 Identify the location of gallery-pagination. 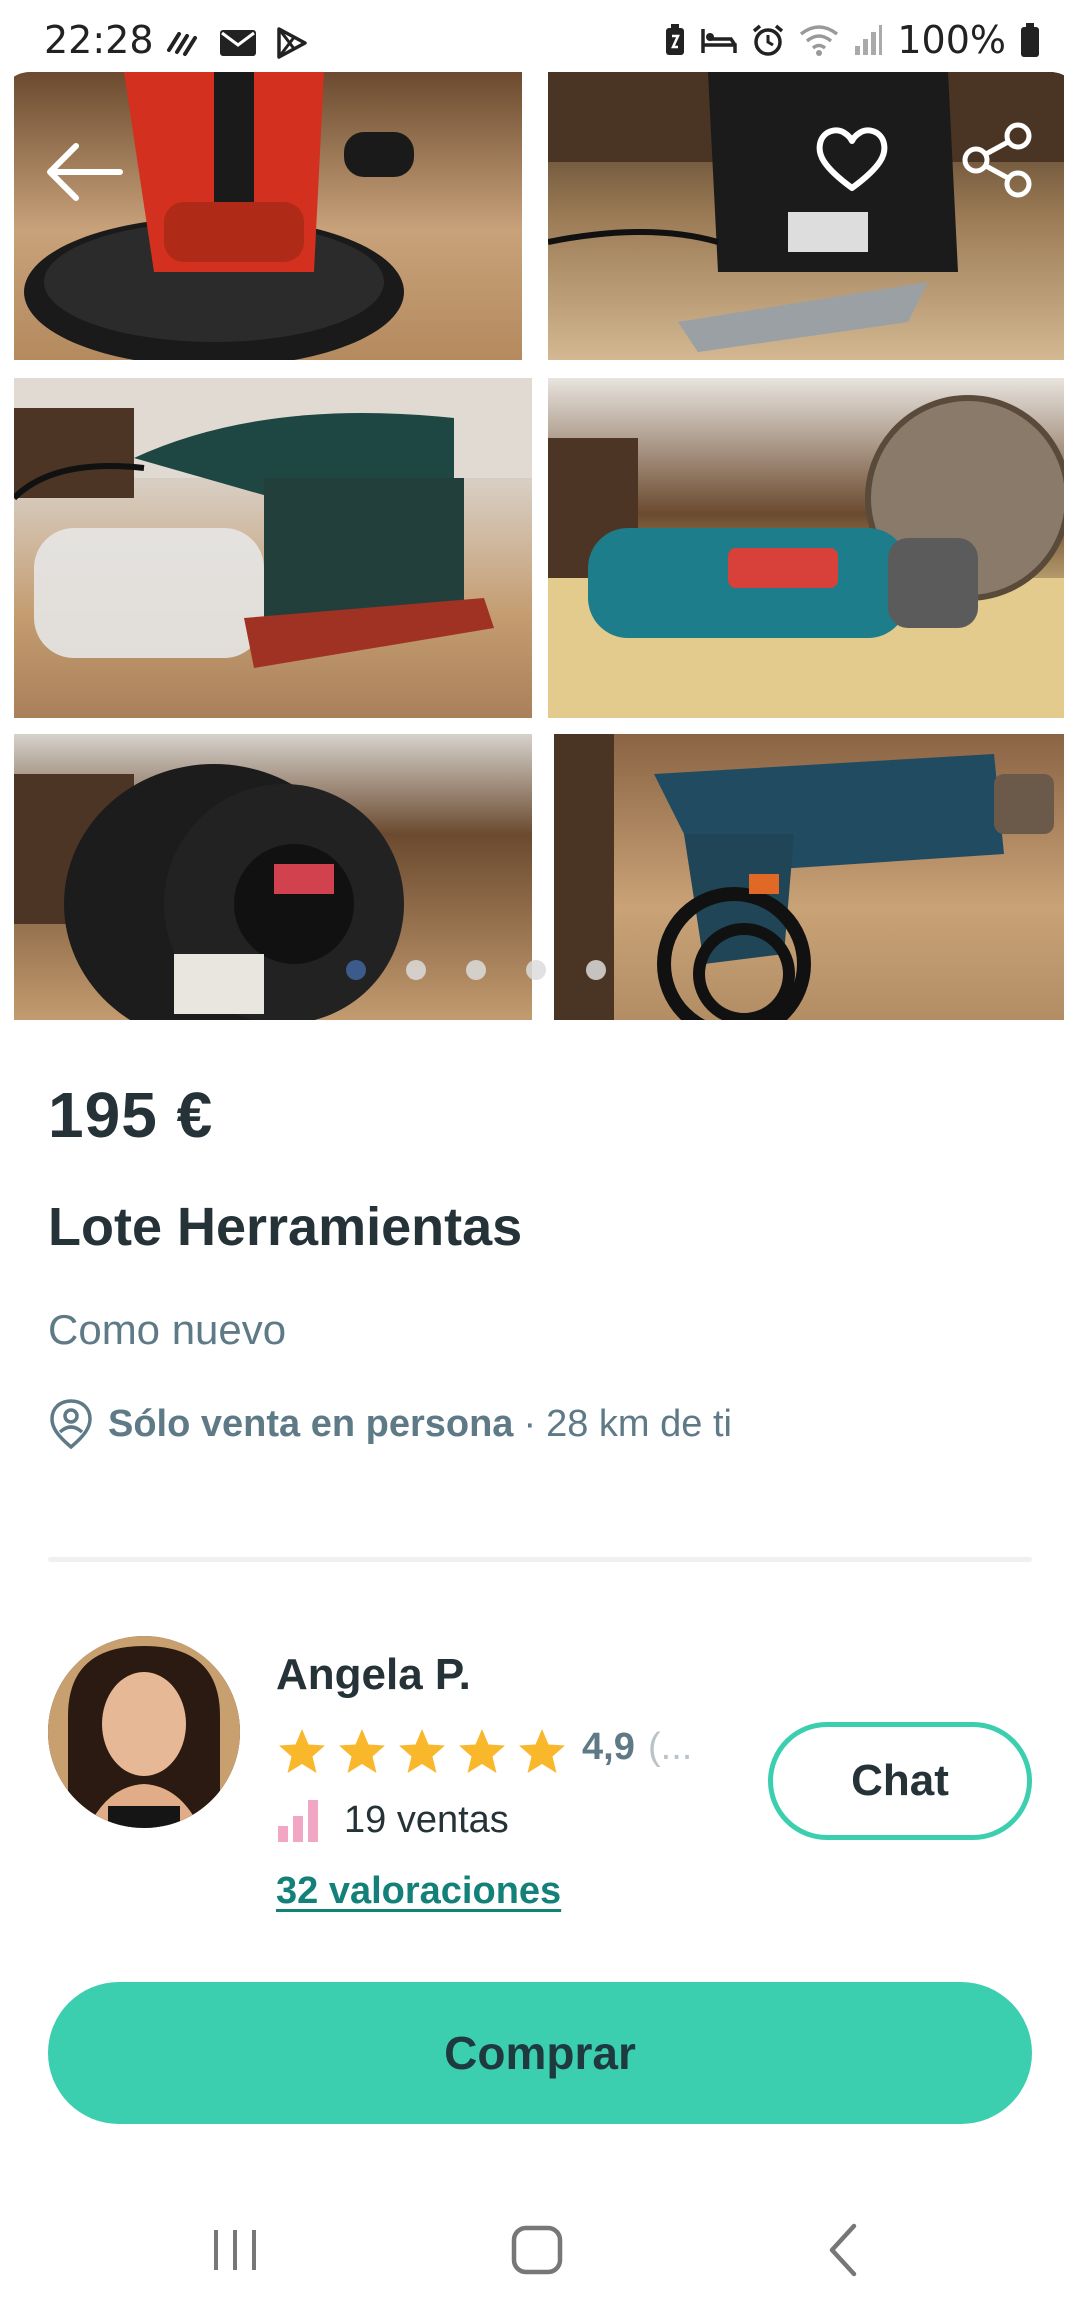
(476, 970).